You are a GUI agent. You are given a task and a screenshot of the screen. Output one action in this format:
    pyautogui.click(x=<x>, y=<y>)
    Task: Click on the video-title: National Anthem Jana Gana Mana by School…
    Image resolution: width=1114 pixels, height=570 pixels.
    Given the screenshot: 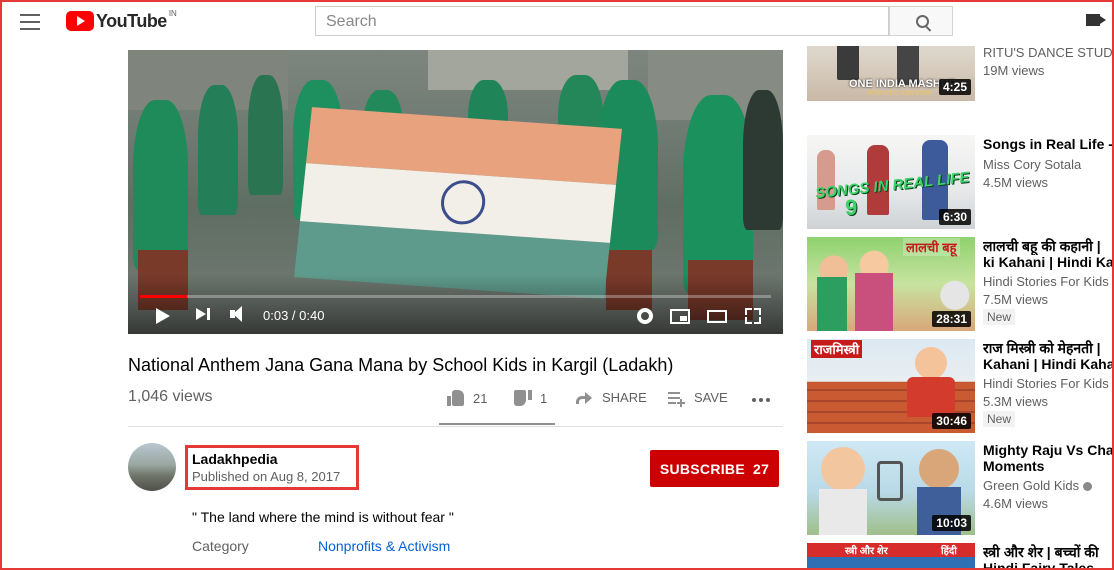 What is the action you would take?
    pyautogui.click(x=401, y=365)
    